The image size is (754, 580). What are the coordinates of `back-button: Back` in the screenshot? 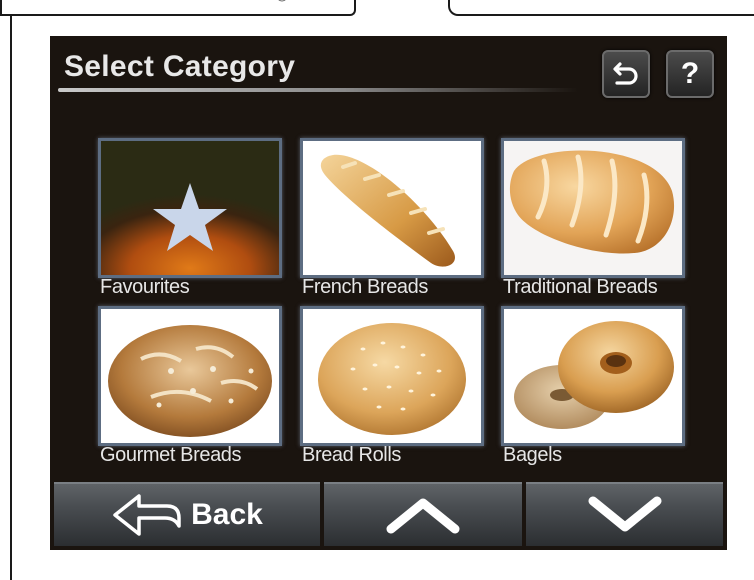 It's located at (187, 514).